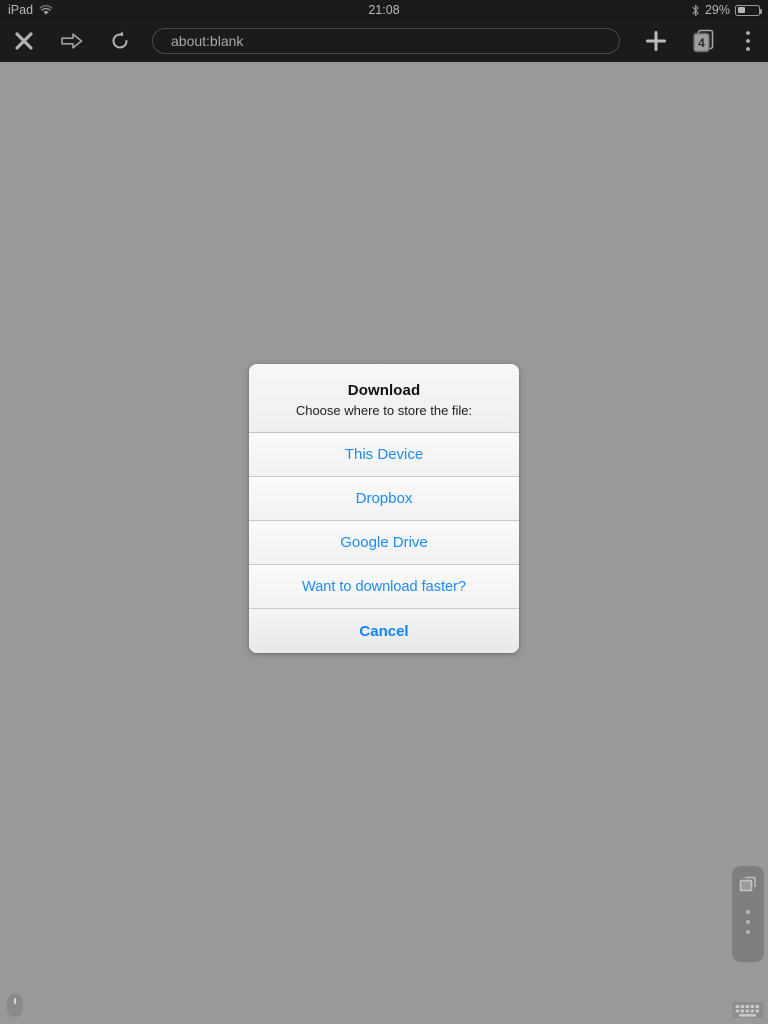  I want to click on overflow-menu-icon, so click(748, 41).